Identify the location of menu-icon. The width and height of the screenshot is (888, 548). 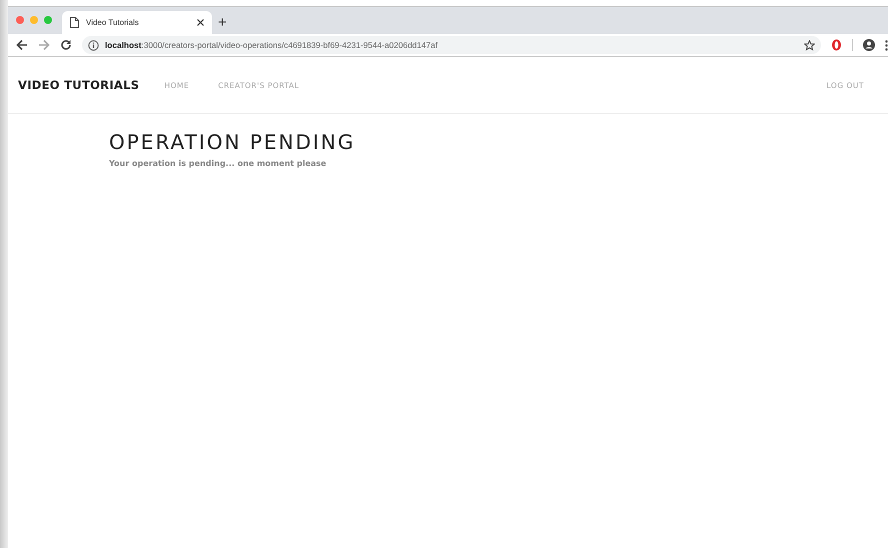
(886, 45).